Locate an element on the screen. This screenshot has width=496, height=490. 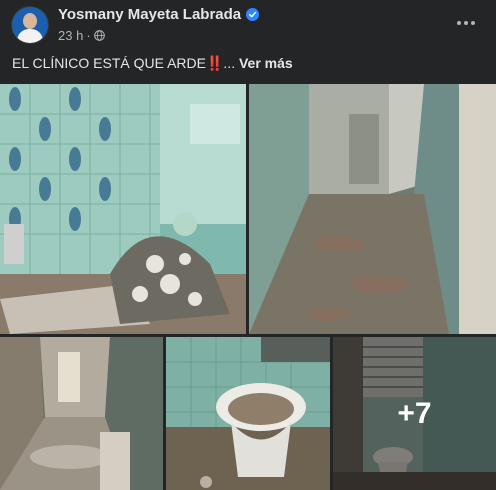
more-photos-count: +7 is located at coordinates (414, 413).